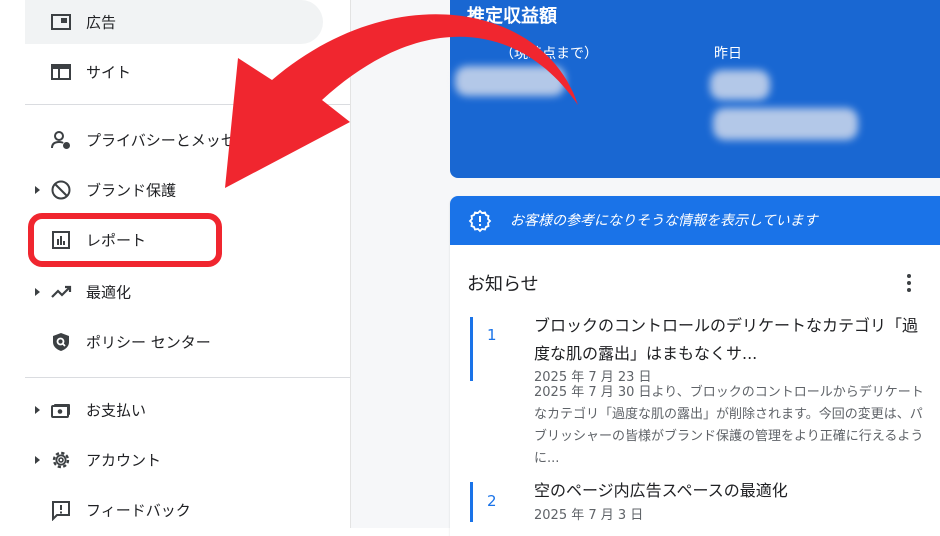 This screenshot has width=940, height=536. I want to click on sidebar-item-label: ポリシー センター, so click(148, 342).